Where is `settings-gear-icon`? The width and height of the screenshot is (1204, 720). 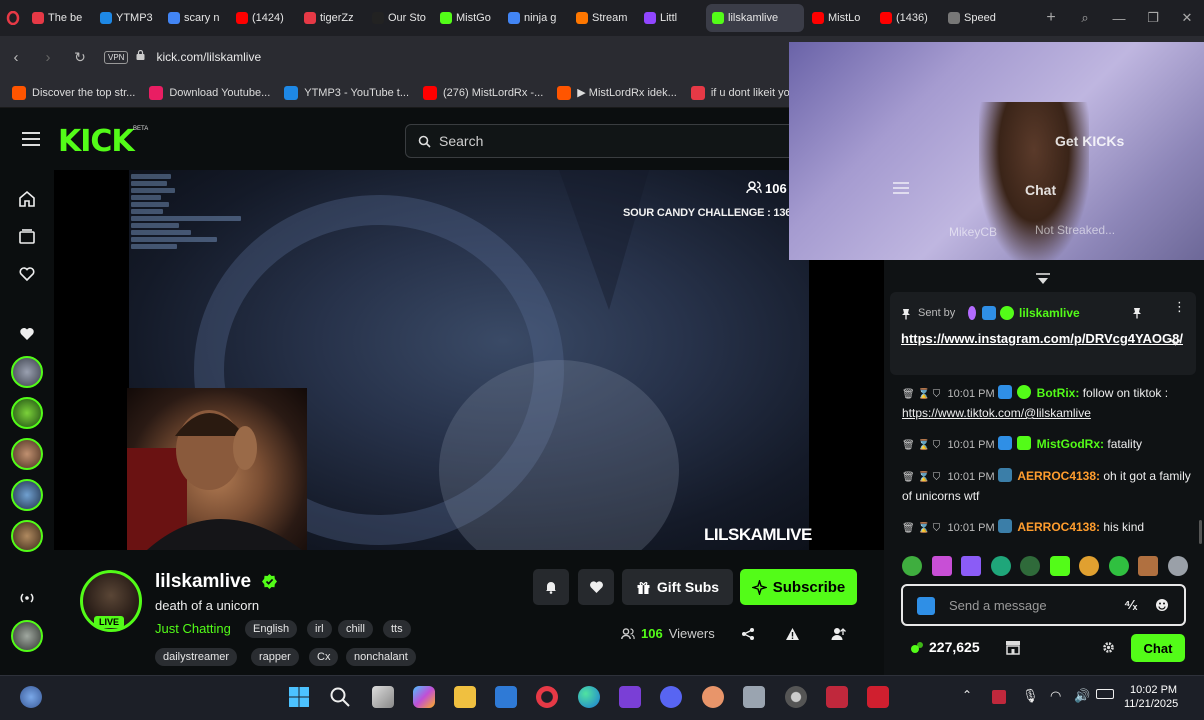
settings-gear-icon is located at coordinates (1108, 647).